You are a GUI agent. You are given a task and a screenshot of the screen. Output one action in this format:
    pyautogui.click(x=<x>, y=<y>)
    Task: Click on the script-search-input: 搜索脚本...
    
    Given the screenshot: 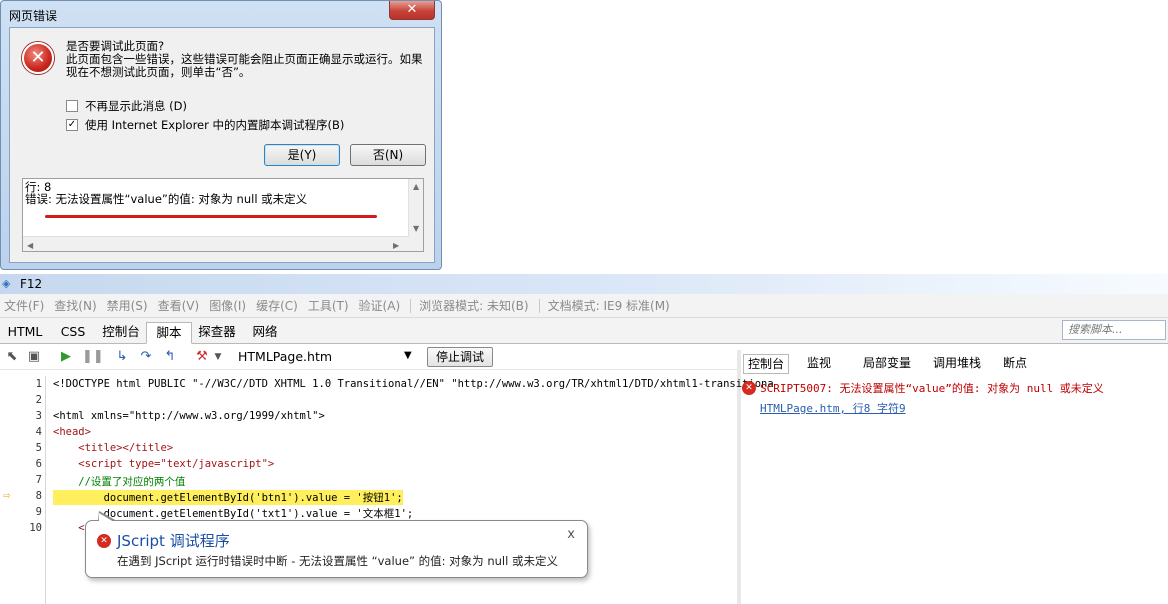 What is the action you would take?
    pyautogui.click(x=1114, y=330)
    